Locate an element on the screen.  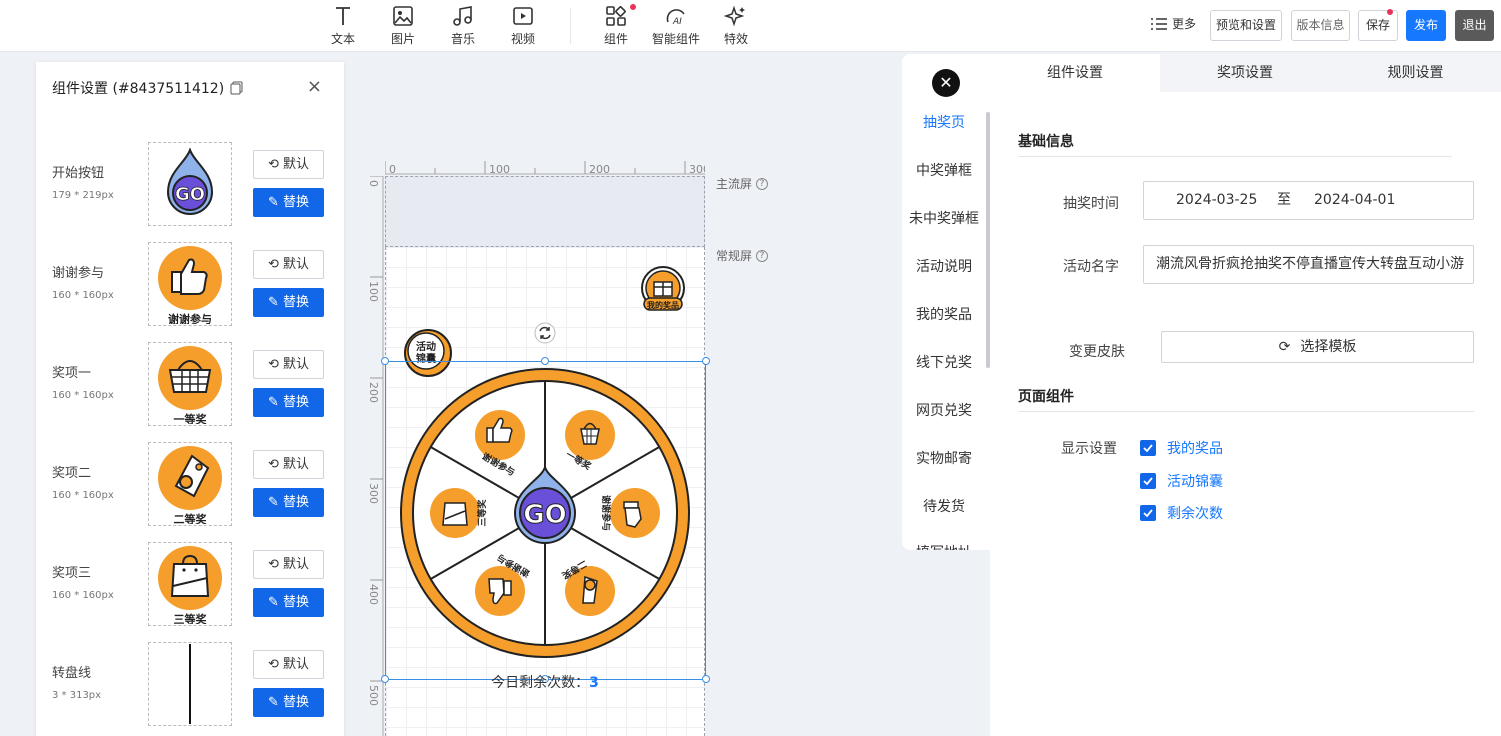
toolbar-image: 图片 is located at coordinates (403, 25).